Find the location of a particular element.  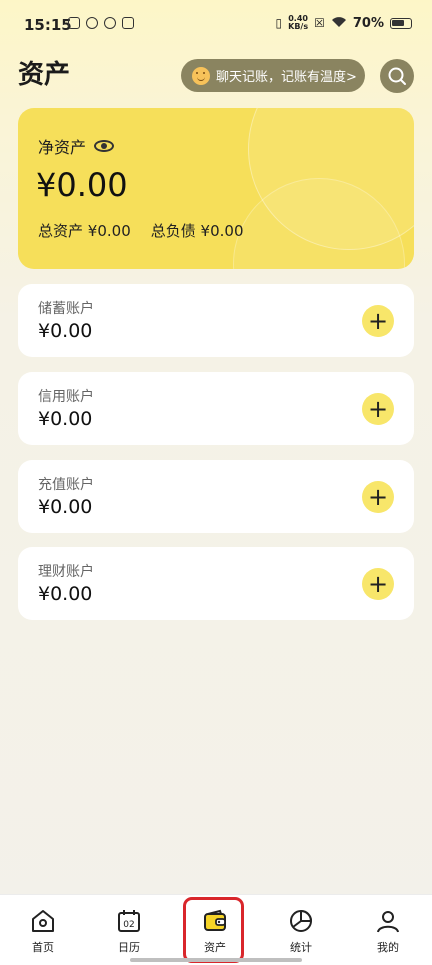

wifi-icon is located at coordinates (339, 23).